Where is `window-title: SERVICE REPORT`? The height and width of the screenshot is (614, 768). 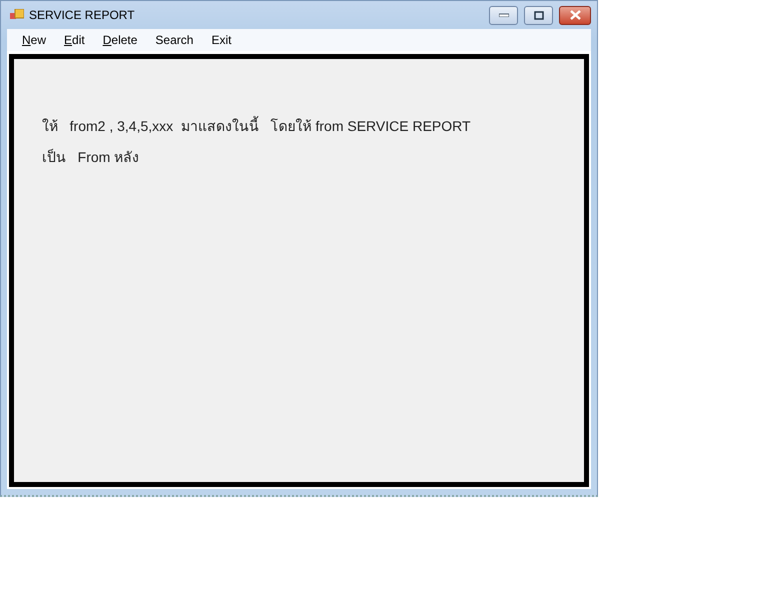 window-title: SERVICE REPORT is located at coordinates (82, 15).